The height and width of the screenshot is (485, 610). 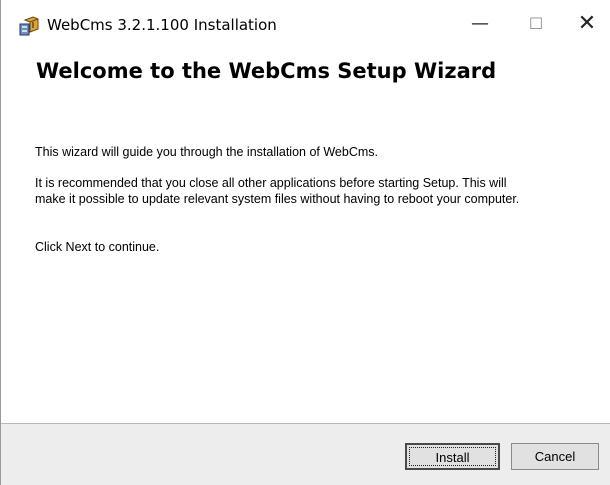 What do you see at coordinates (555, 456) in the screenshot?
I see `cancel-button: Cancel` at bounding box center [555, 456].